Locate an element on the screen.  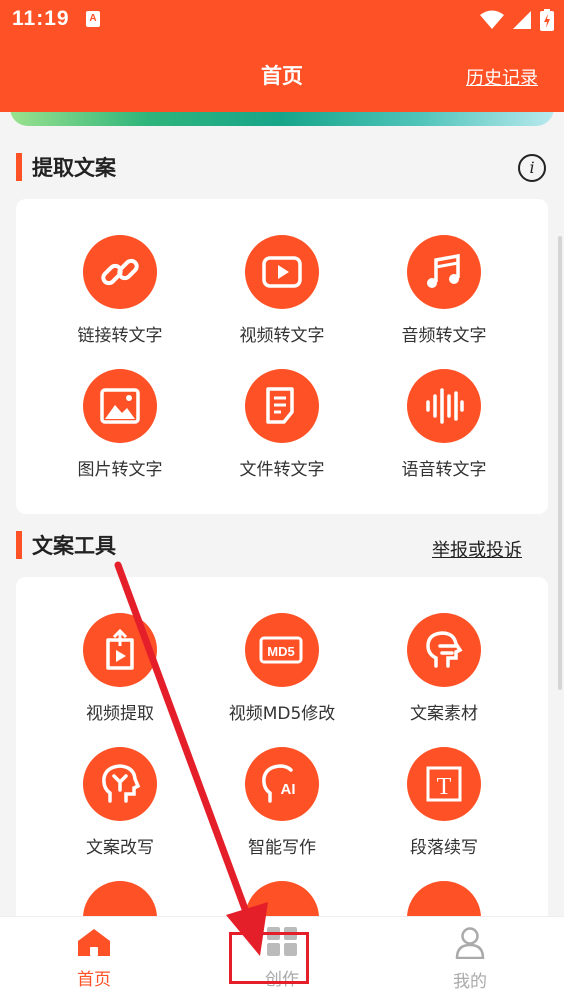
sound-wave-icon is located at coordinates (444, 406).